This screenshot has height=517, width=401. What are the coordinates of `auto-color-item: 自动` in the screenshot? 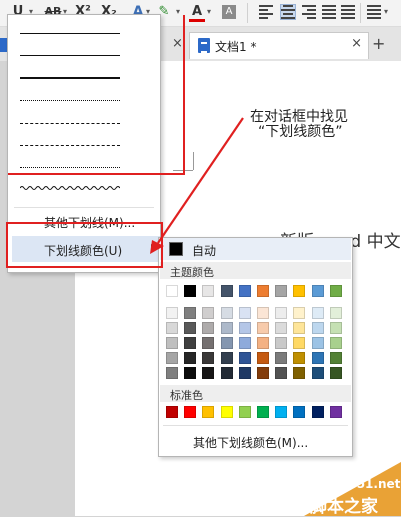 It's located at (255, 249).